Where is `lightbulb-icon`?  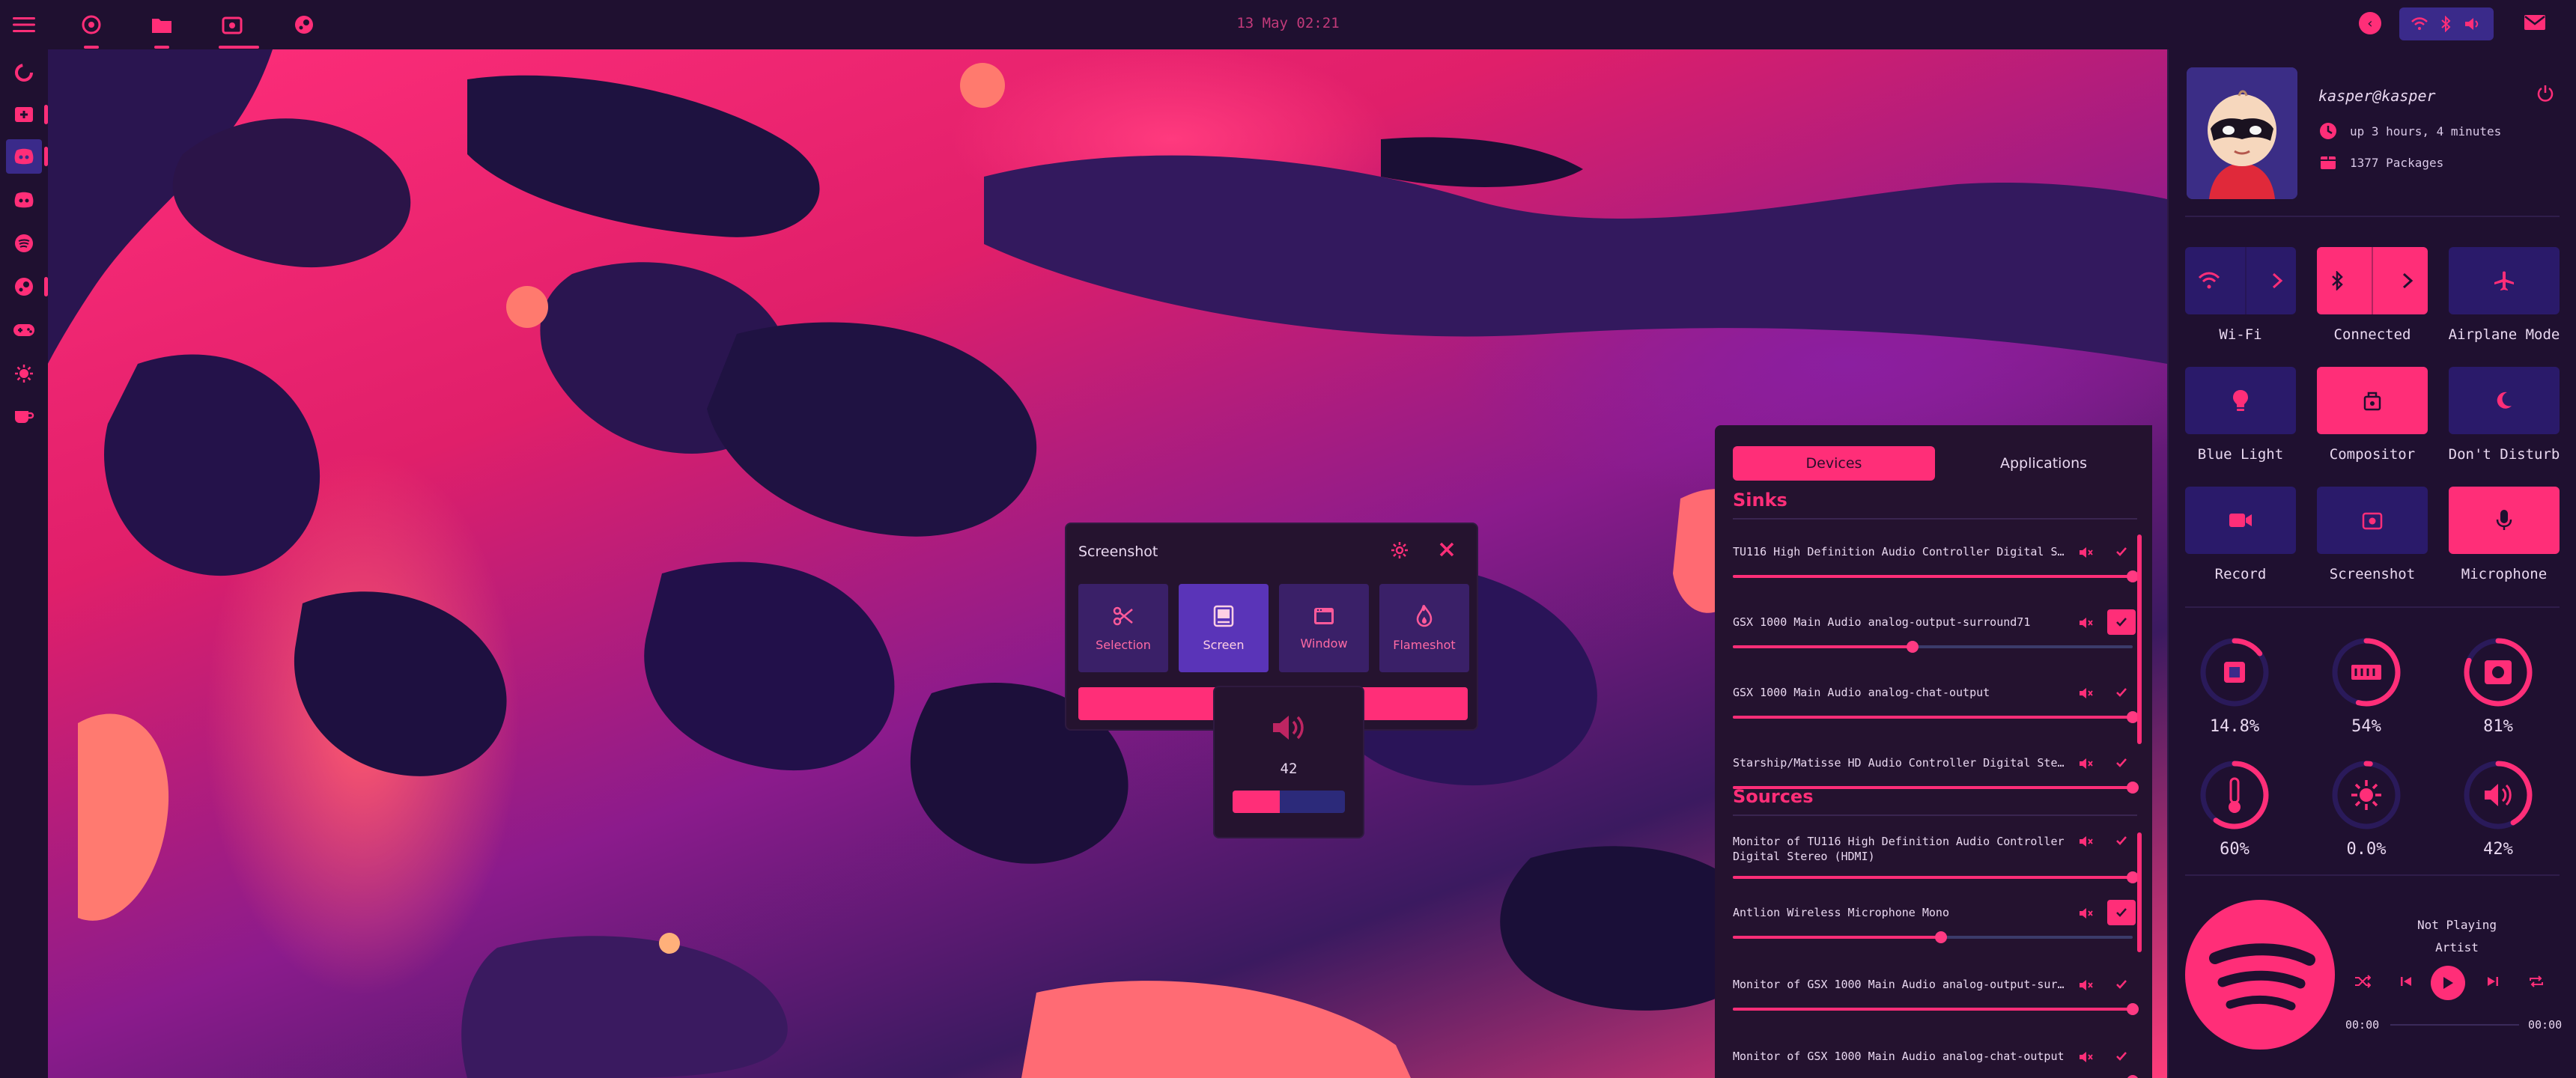
lightbulb-icon is located at coordinates (2240, 400).